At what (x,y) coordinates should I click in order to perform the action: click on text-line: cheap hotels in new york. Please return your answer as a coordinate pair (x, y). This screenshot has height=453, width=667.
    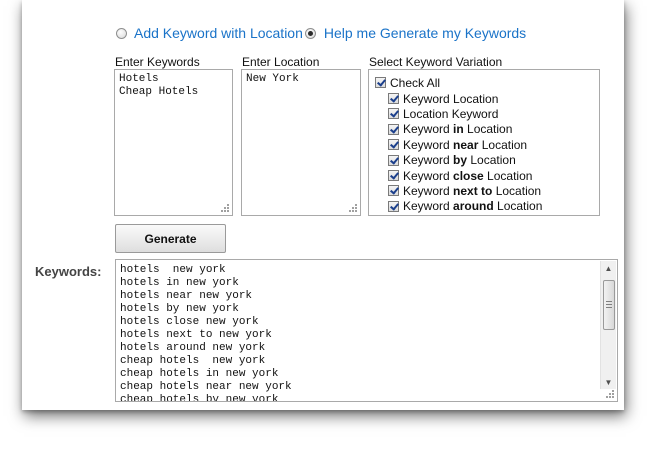
    Looking at the image, I should click on (199, 374).